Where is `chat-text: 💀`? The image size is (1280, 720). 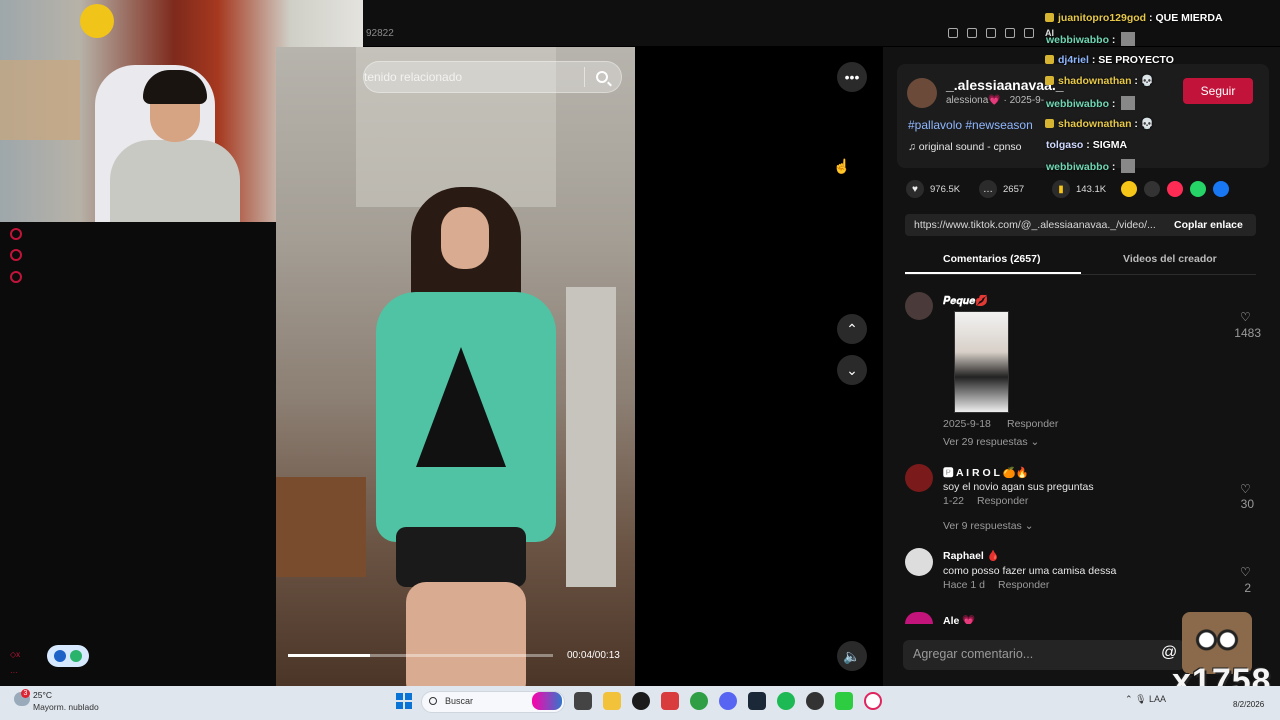 chat-text: 💀 is located at coordinates (1147, 81).